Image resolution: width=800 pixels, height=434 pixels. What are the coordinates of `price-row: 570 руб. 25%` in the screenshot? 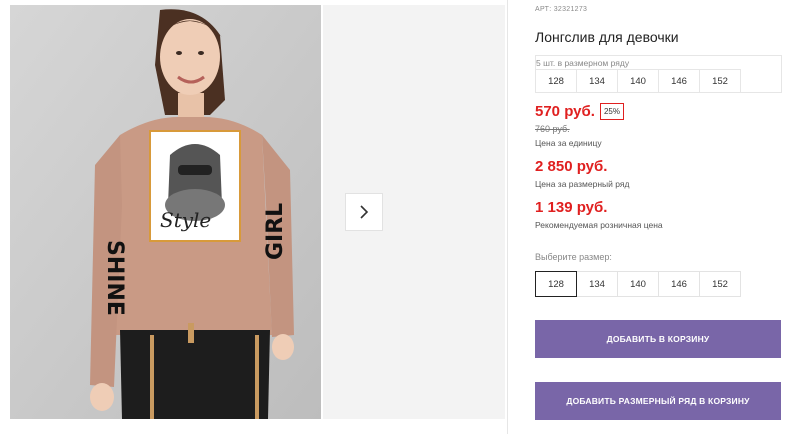 It's located at (579, 111).